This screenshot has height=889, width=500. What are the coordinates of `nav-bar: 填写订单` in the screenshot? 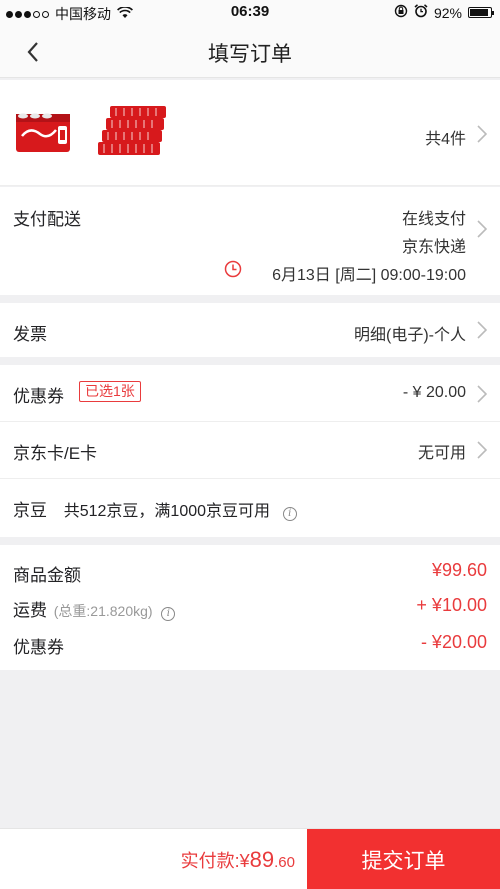 It's located at (250, 52).